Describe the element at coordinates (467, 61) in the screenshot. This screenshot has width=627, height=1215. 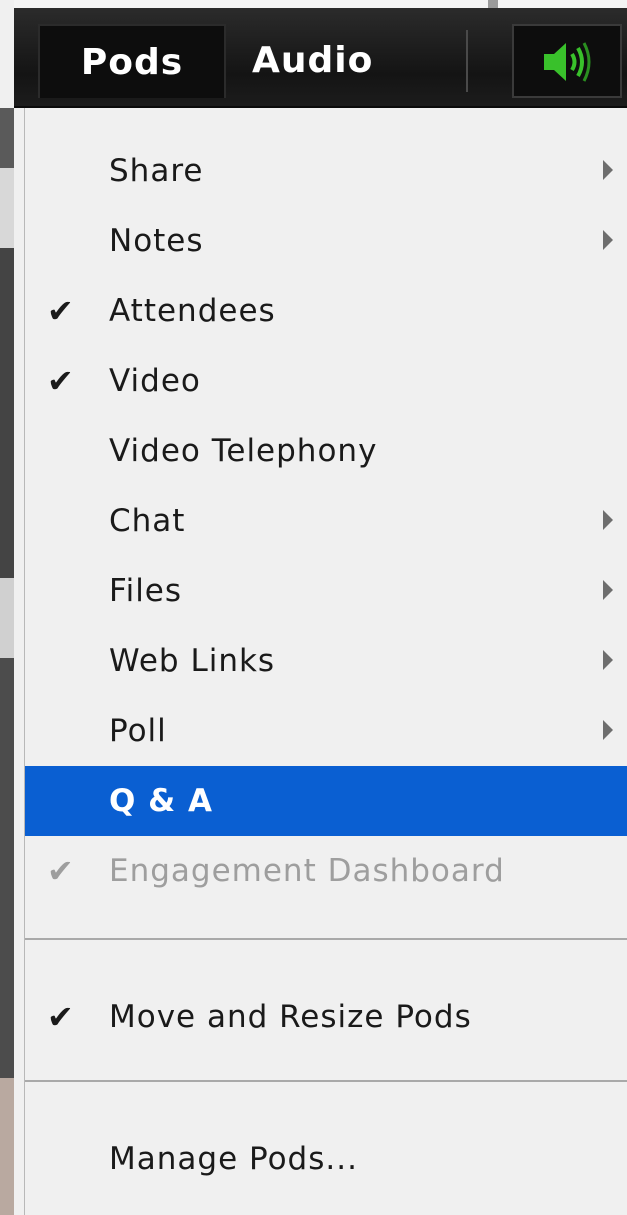
I see `menu-bar-divider` at that location.